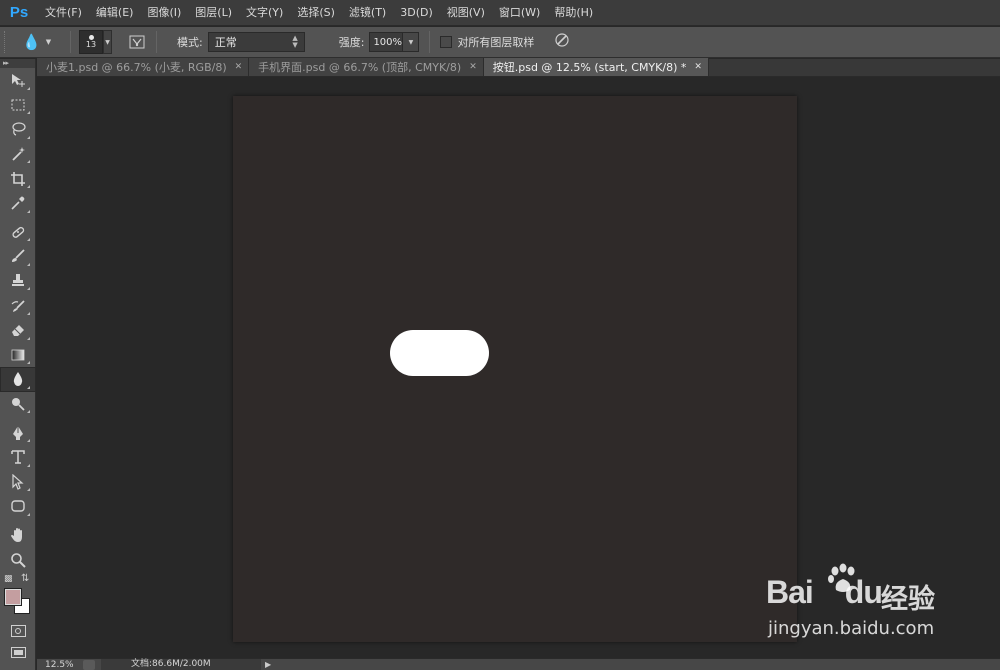  What do you see at coordinates (466, 13) in the screenshot?
I see `menu-view: 视图(V)` at bounding box center [466, 13].